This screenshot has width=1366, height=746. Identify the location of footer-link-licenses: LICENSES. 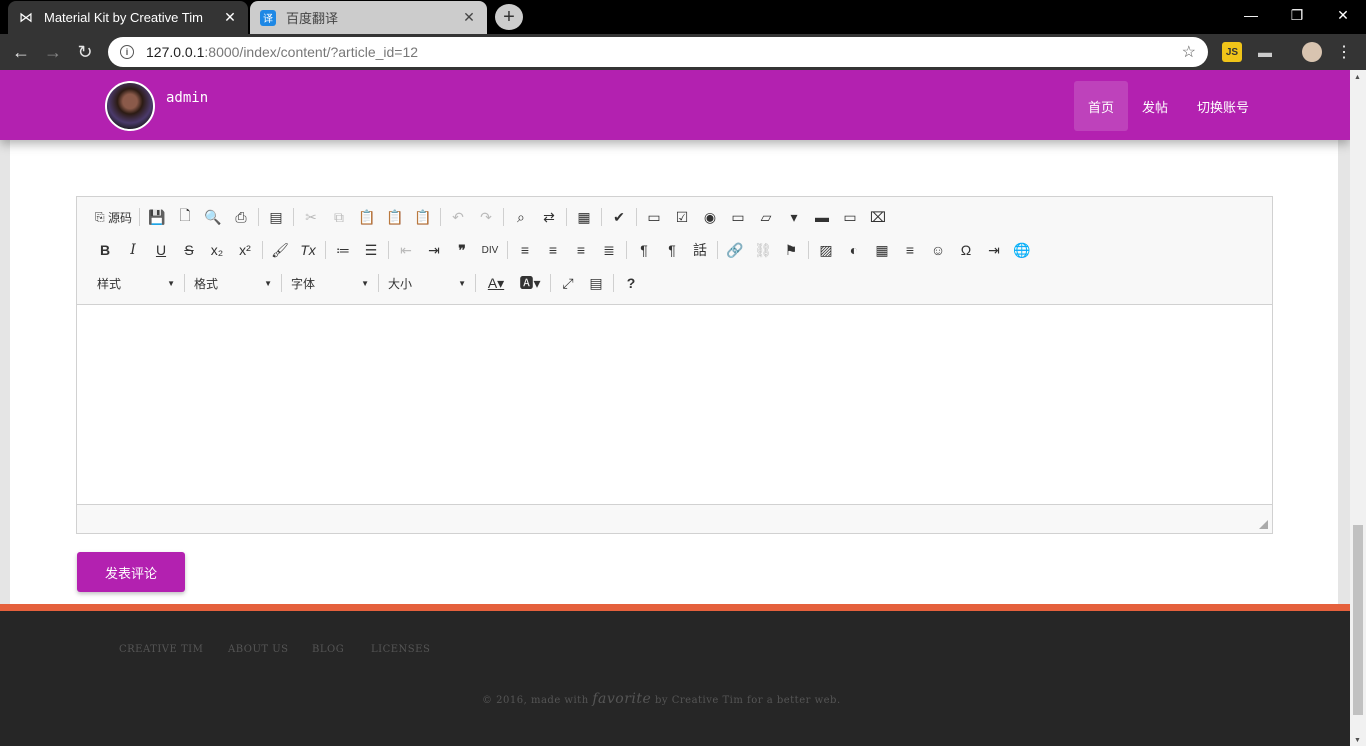
(400, 649).